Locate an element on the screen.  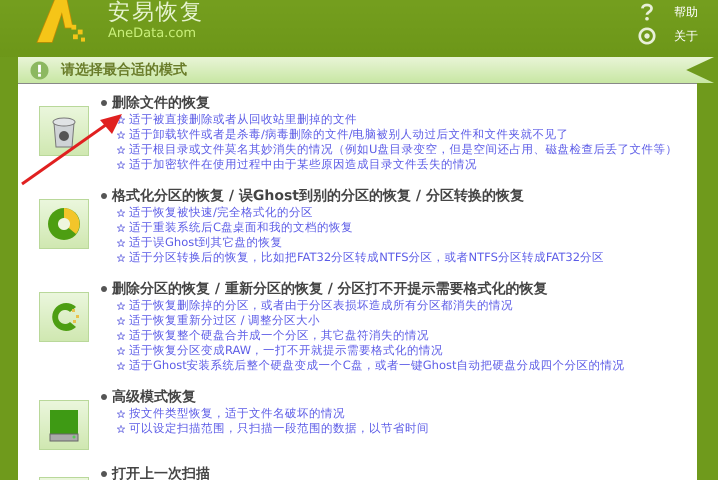
mode-description: 适于恢复被快速/完全格式化的分区 is located at coordinates (221, 212).